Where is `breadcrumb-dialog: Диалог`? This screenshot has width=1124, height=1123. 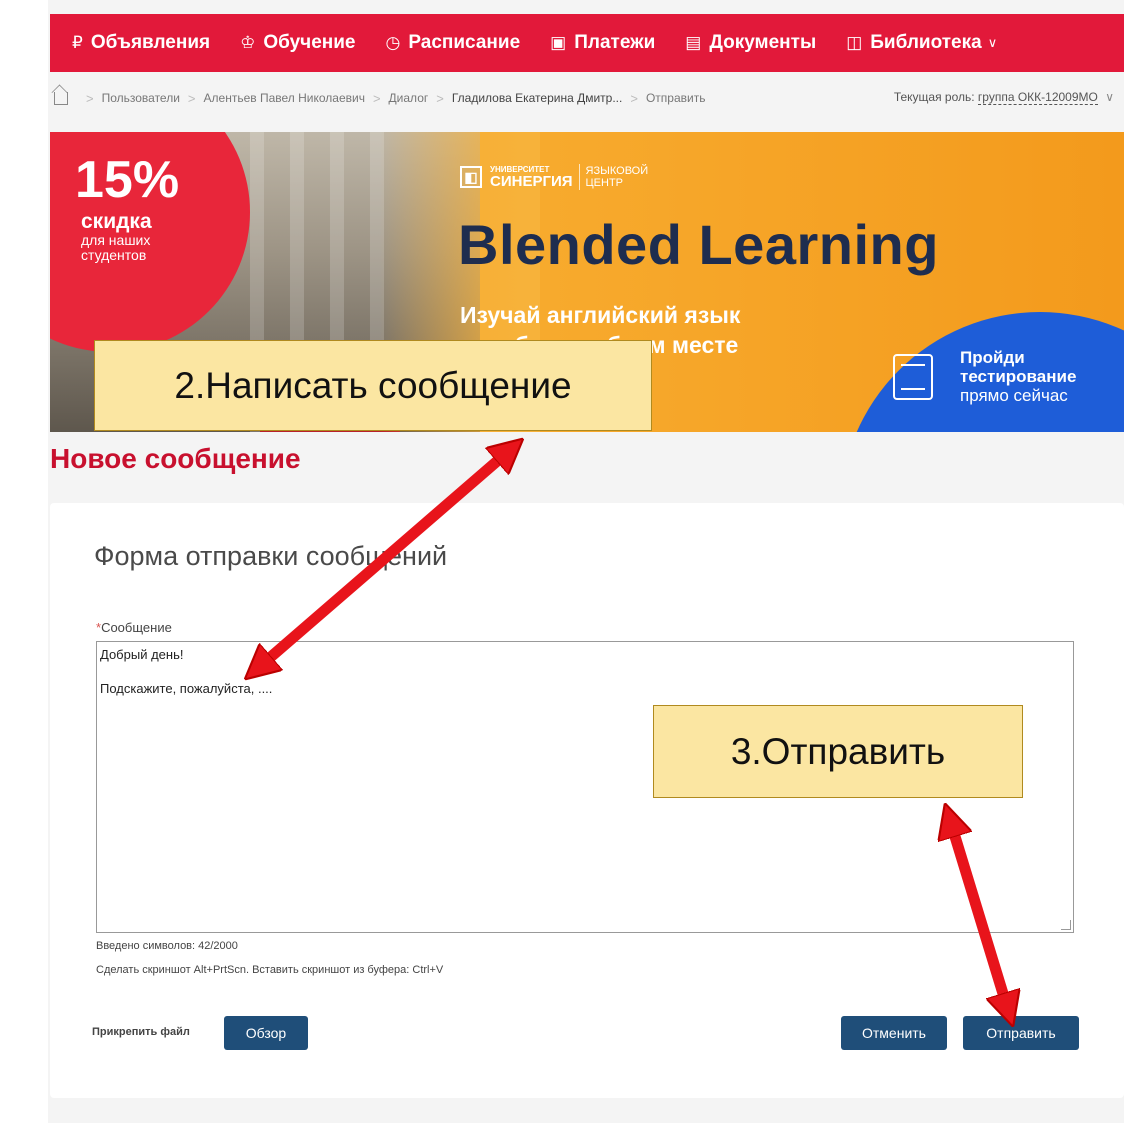 breadcrumb-dialog: Диалог is located at coordinates (409, 98).